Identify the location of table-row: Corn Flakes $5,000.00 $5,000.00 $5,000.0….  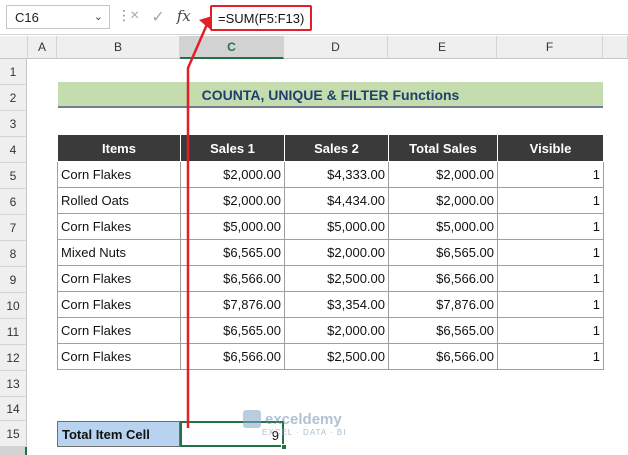
(330, 226).